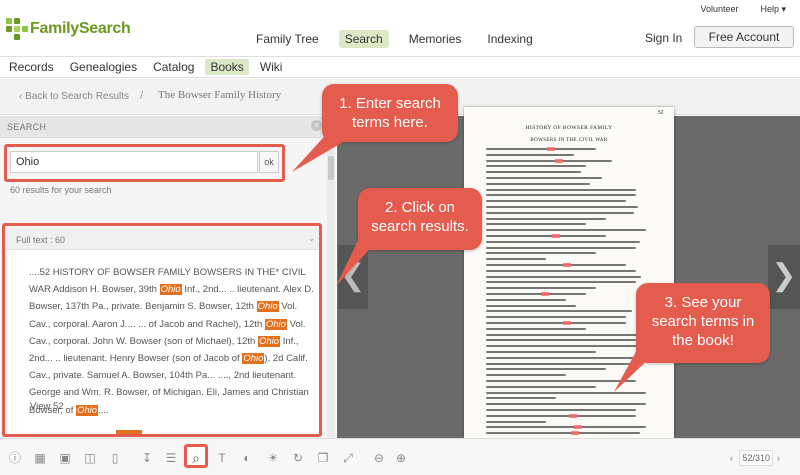  What do you see at coordinates (171, 458) in the screenshot?
I see `list-icon: ☰` at bounding box center [171, 458].